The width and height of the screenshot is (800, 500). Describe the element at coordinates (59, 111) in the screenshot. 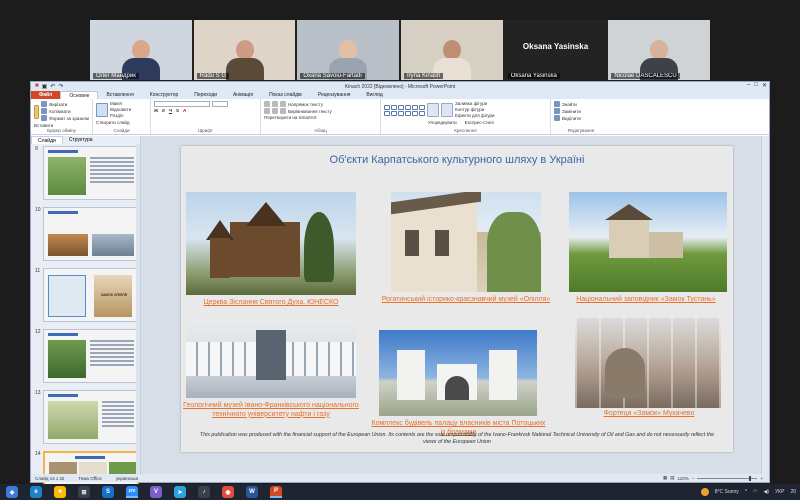

I see `copy-button: Копіювати` at that location.